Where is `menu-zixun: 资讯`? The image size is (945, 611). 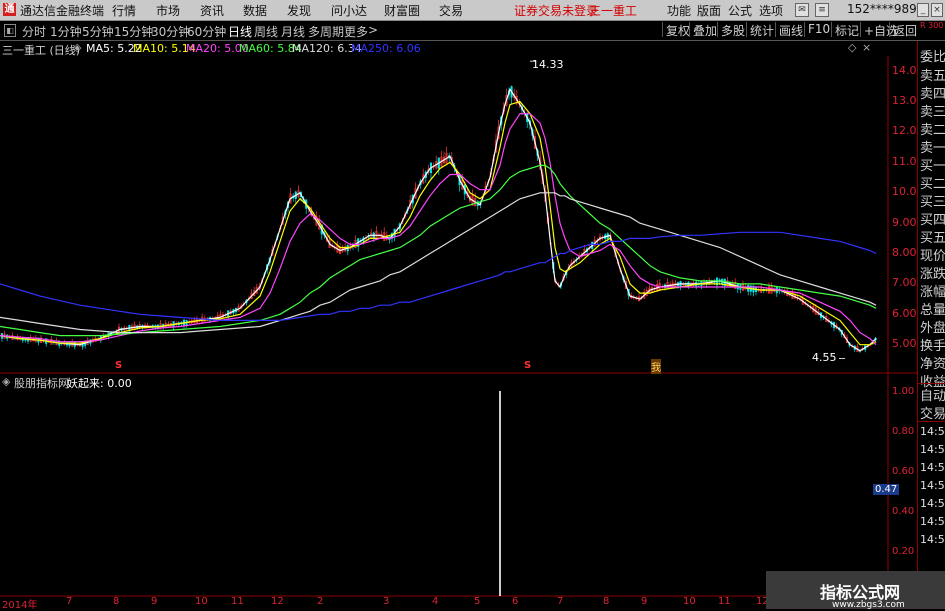
menu-zixun: 资讯 is located at coordinates (212, 10).